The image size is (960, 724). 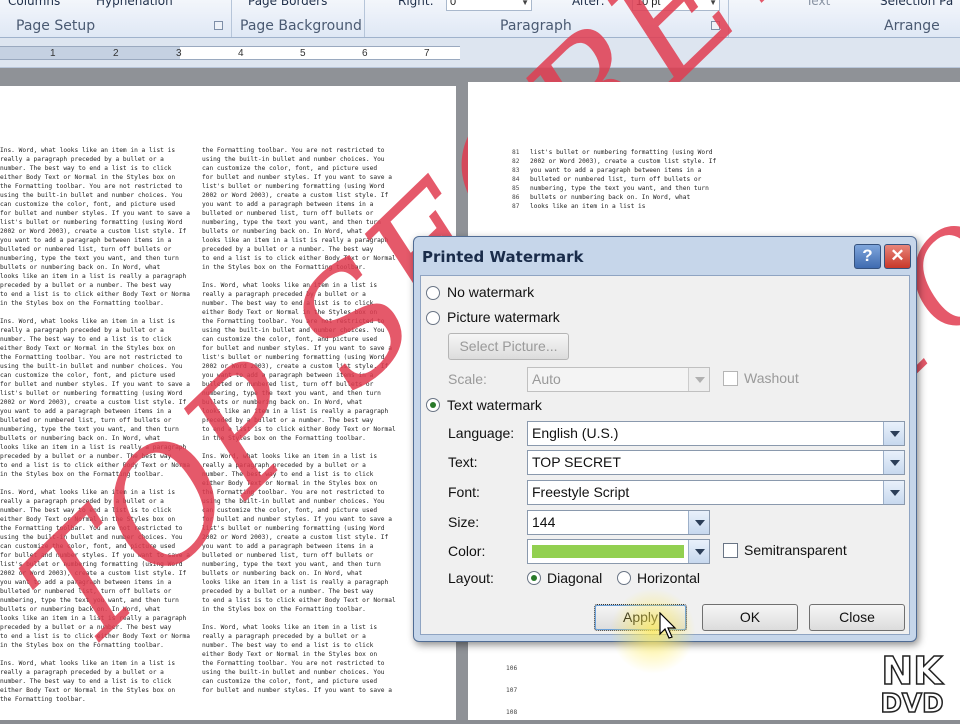 I want to click on diagonal-label: Diagonal, so click(x=574, y=578).